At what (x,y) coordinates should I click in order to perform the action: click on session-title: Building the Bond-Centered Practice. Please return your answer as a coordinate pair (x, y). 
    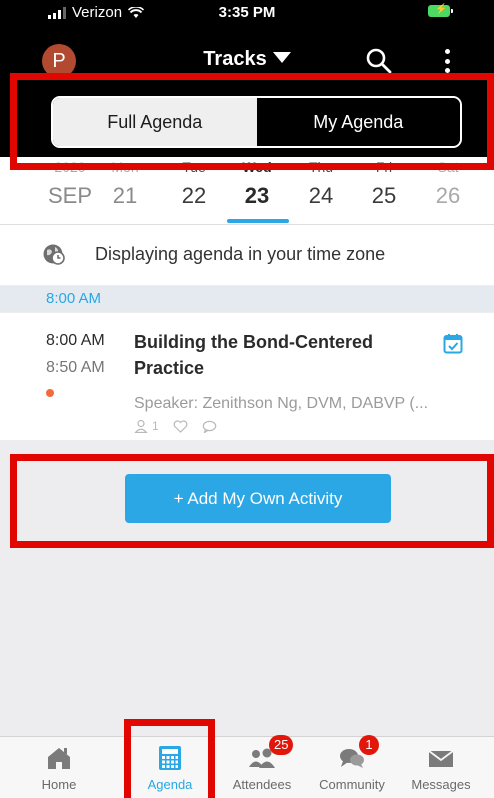
    Looking at the image, I should click on (253, 355).